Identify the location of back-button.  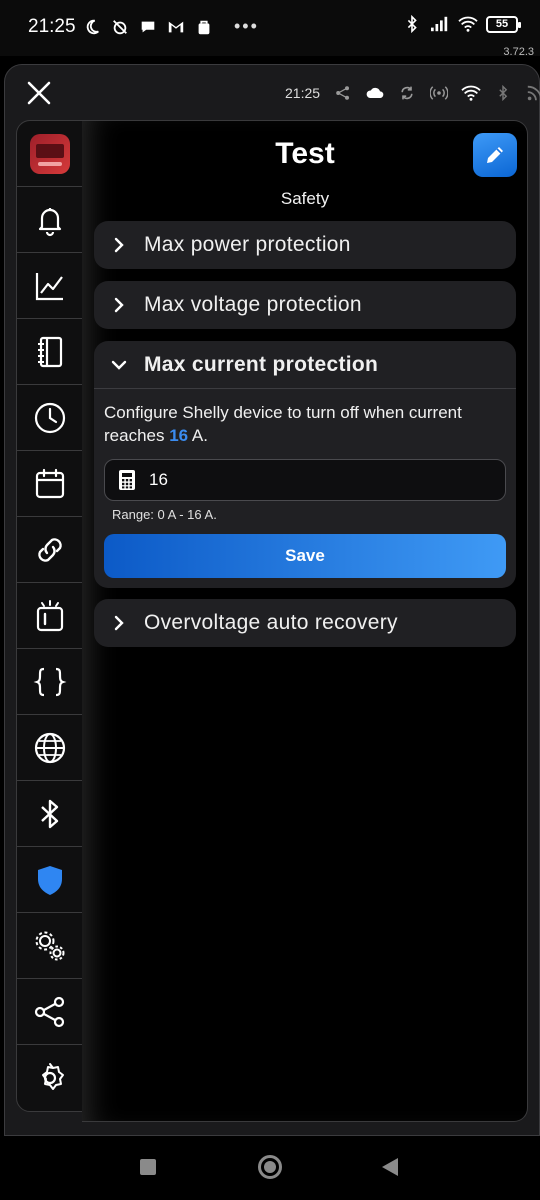
(390, 1167).